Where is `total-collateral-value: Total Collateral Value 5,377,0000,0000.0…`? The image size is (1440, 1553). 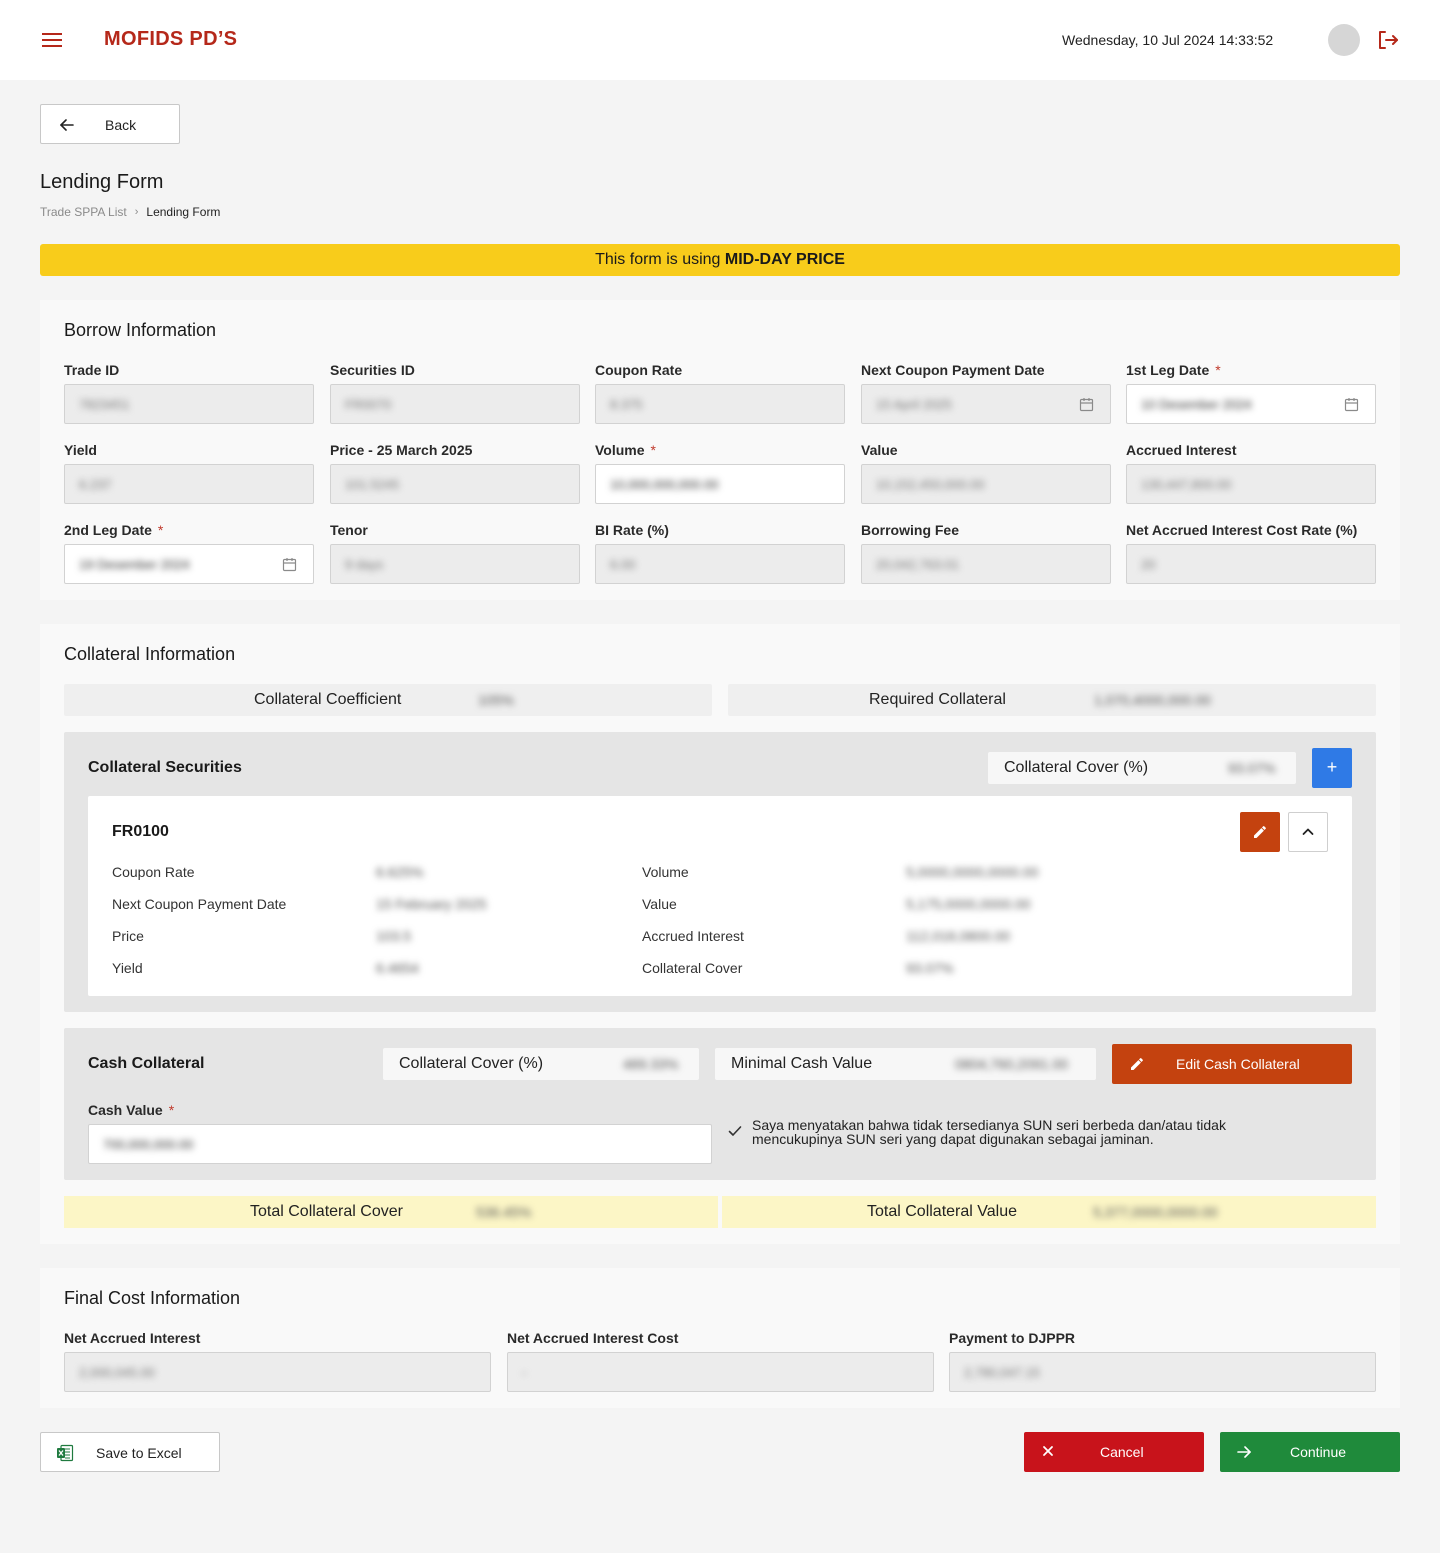
total-collateral-value: Total Collateral Value 5,377,0000,0000.0… is located at coordinates (1049, 1212).